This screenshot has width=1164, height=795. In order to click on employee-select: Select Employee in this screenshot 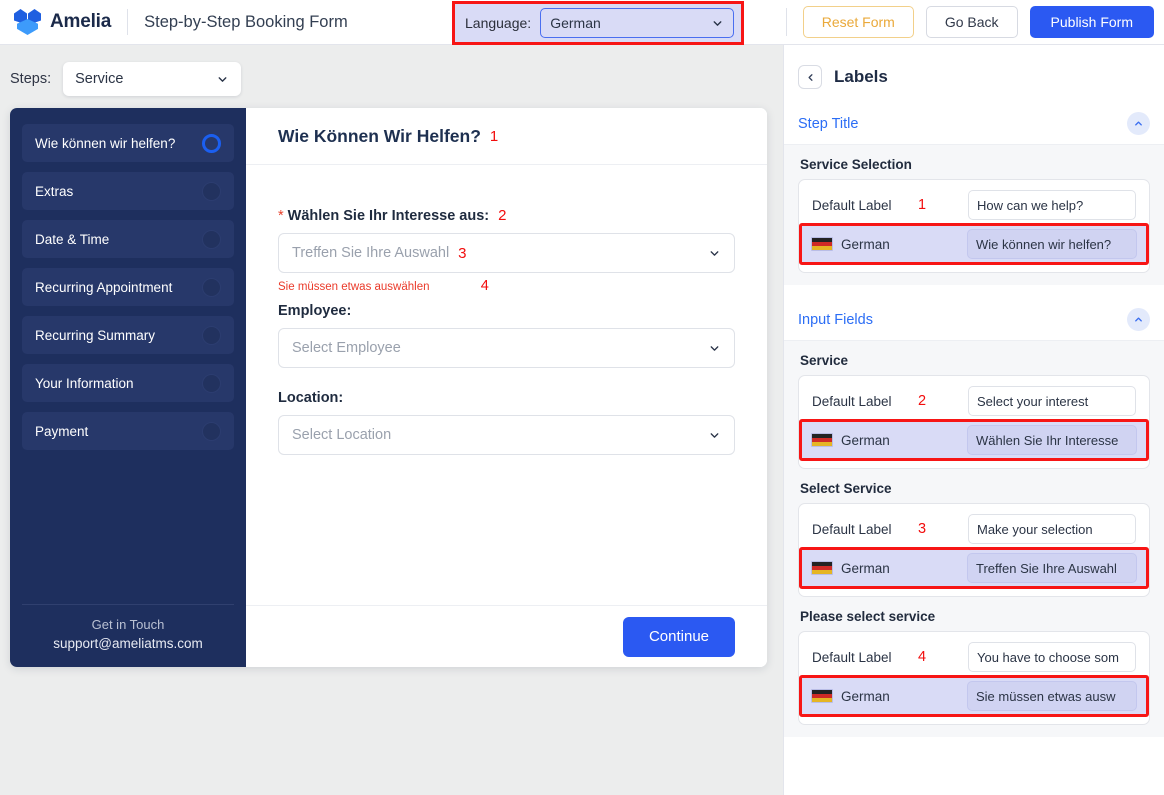, I will do `click(506, 348)`.